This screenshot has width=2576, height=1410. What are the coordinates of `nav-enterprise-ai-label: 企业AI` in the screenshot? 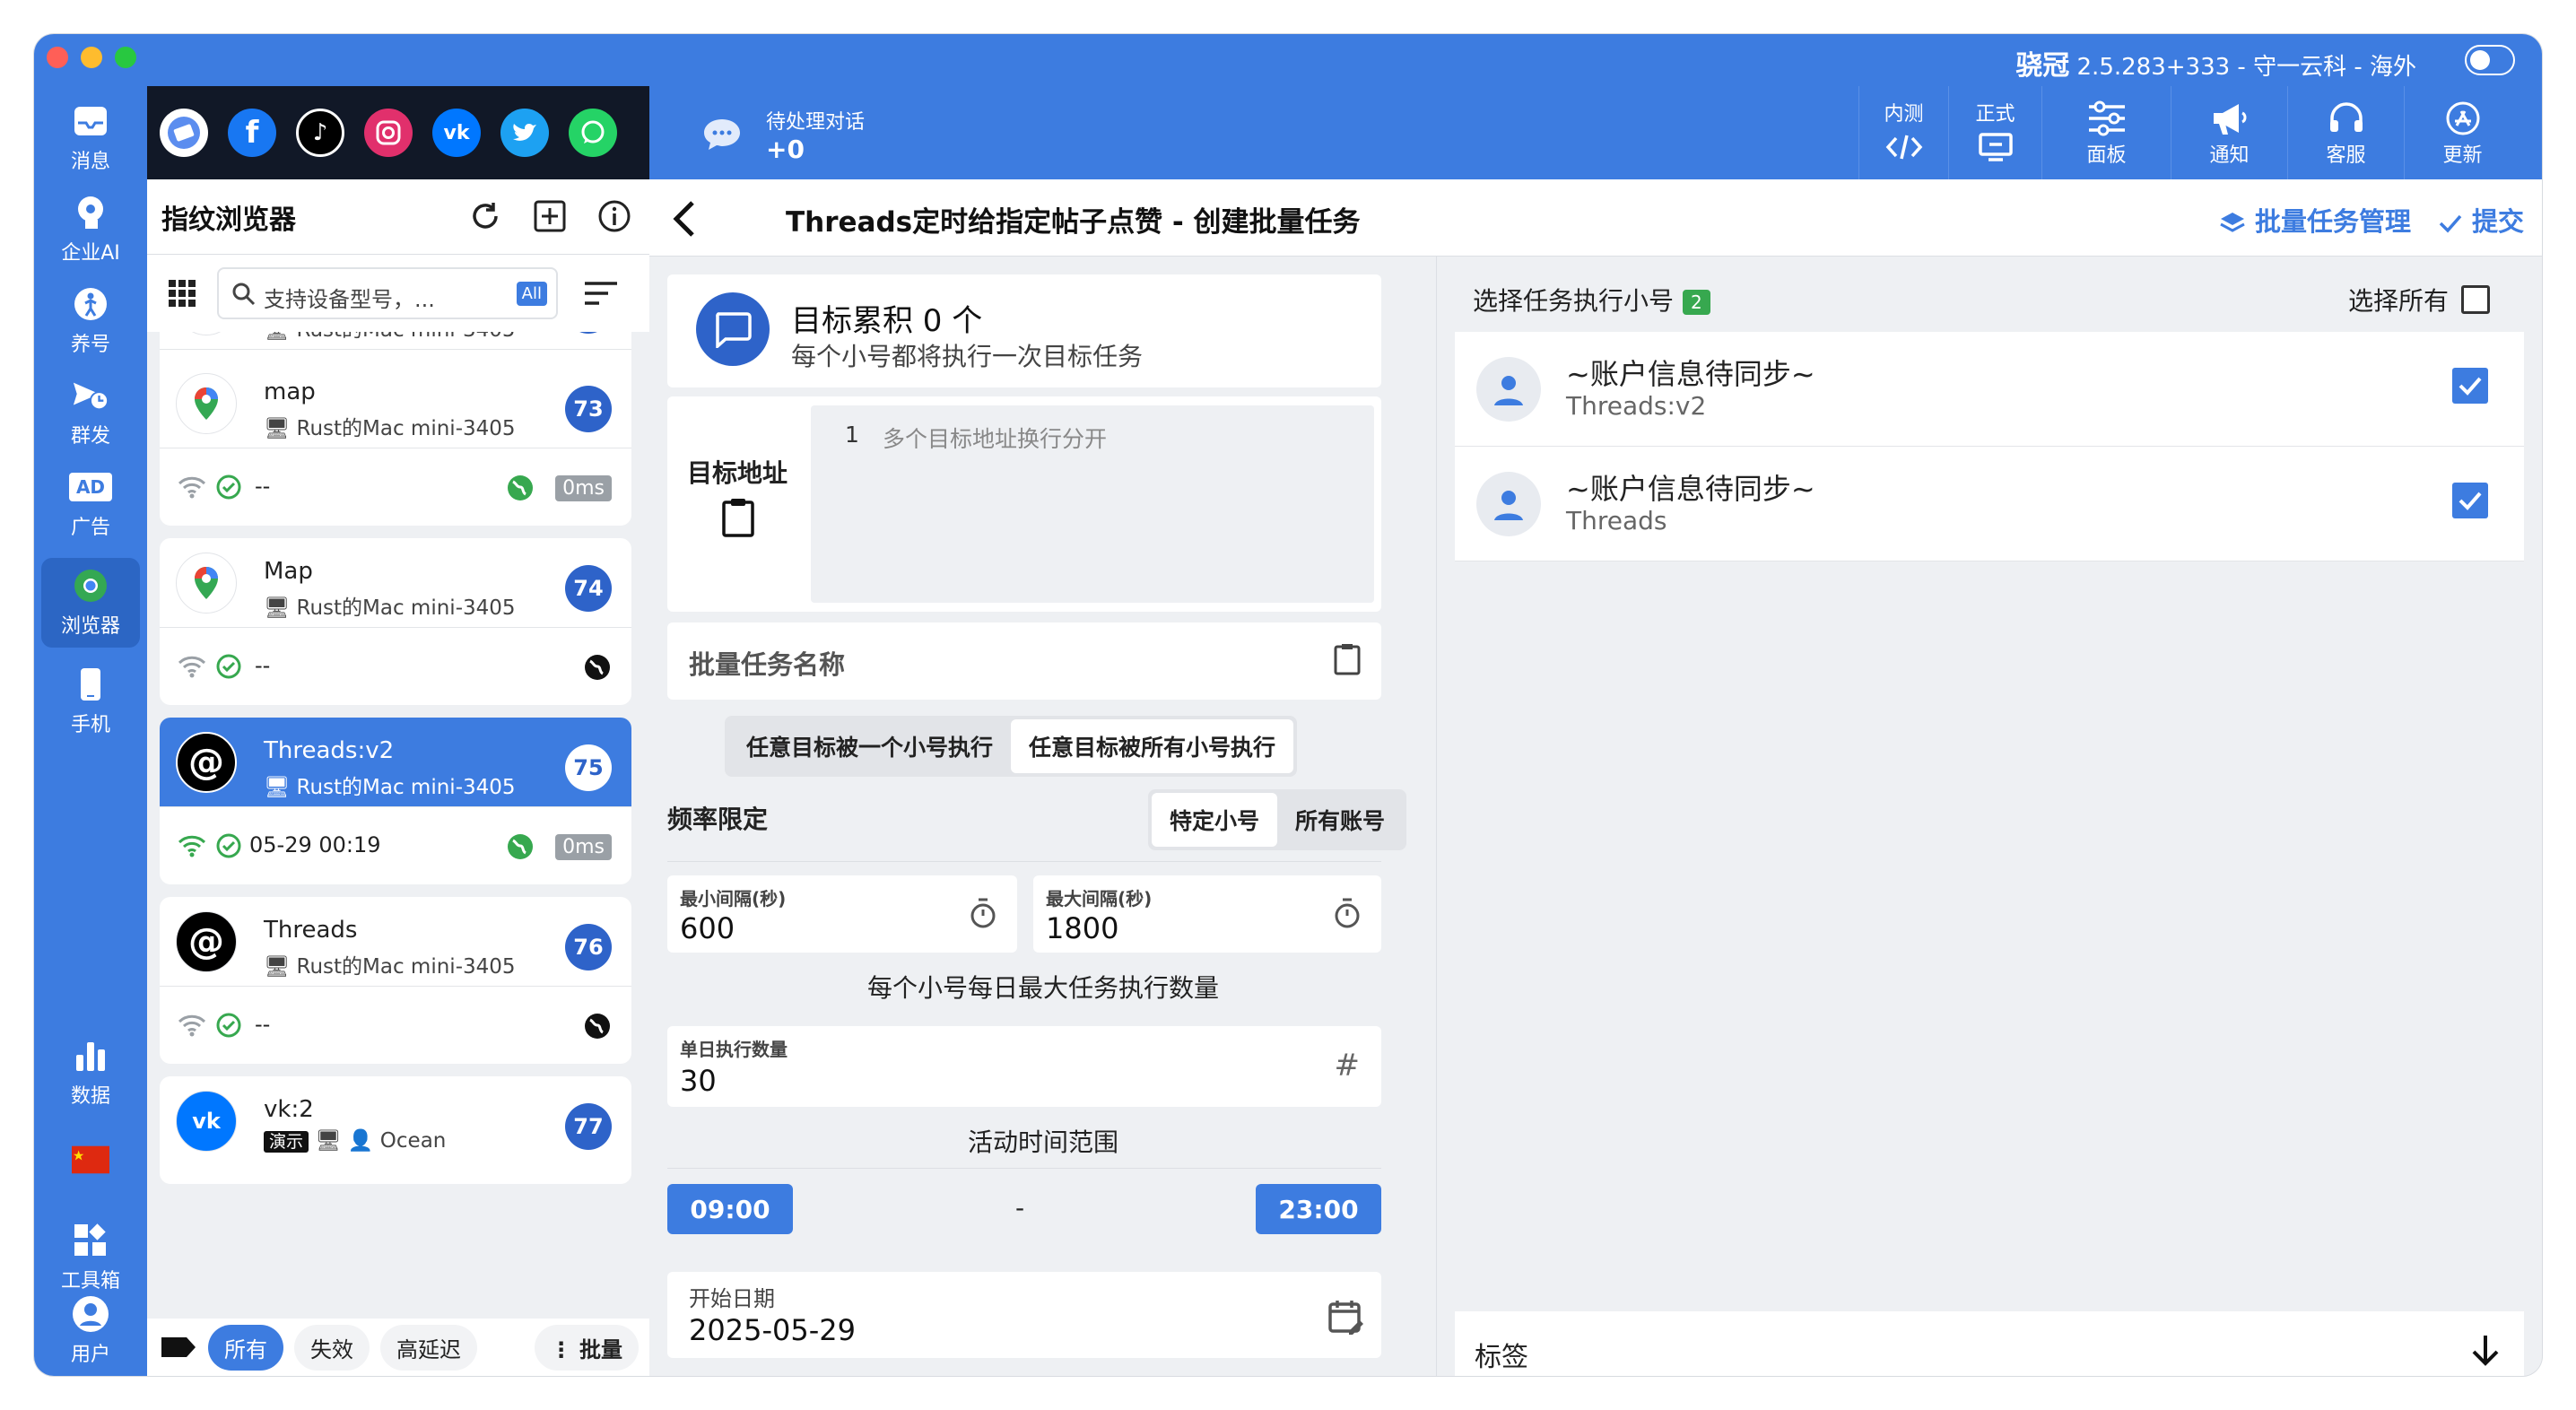 It's located at (90, 254).